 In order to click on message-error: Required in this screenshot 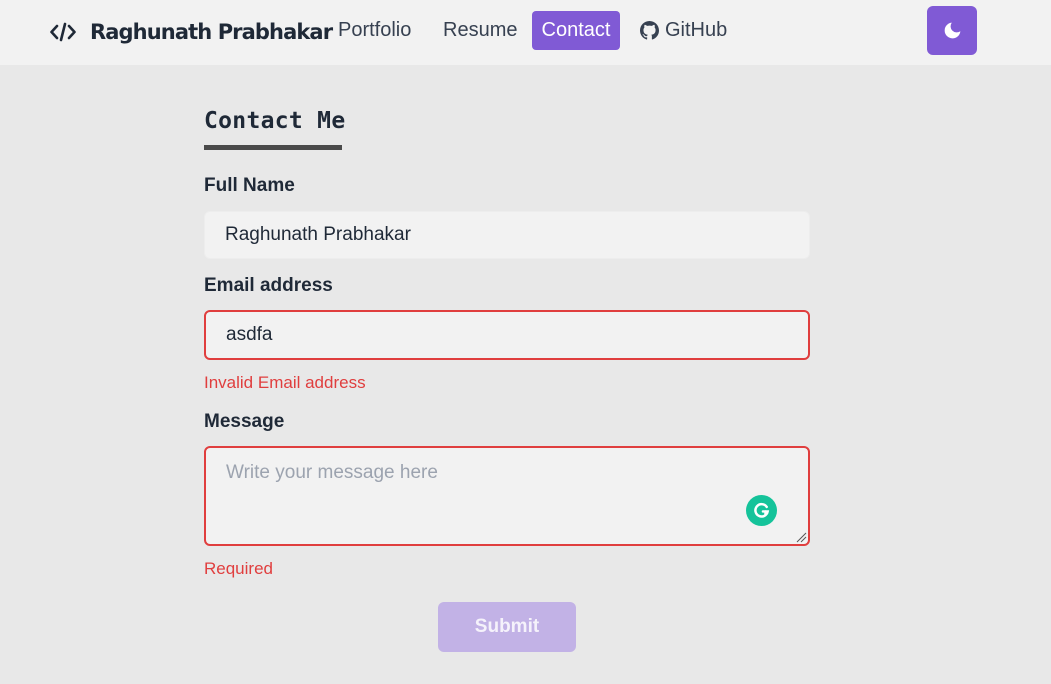, I will do `click(238, 568)`.